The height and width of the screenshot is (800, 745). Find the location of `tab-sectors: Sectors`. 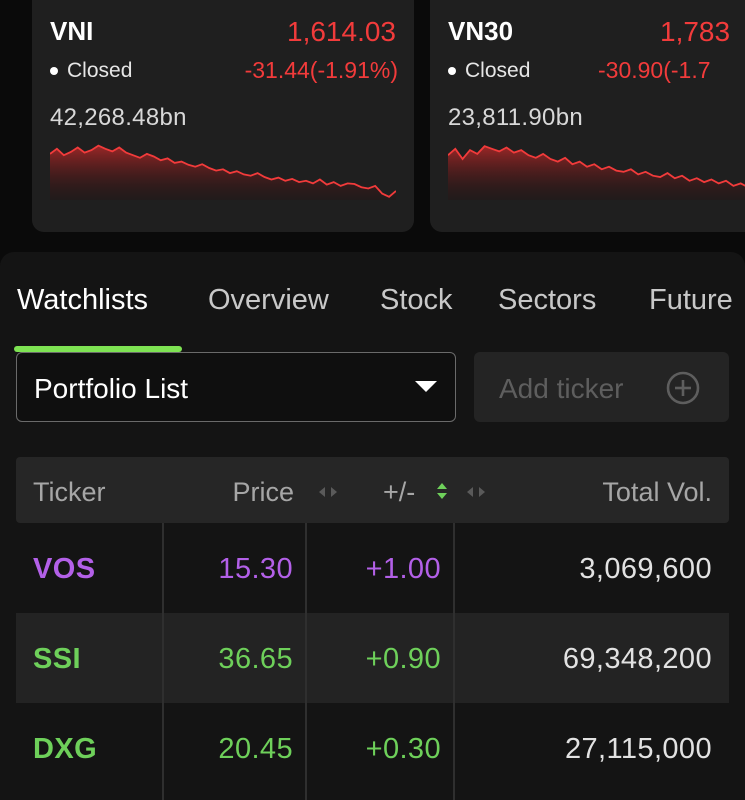

tab-sectors: Sectors is located at coordinates (547, 300).